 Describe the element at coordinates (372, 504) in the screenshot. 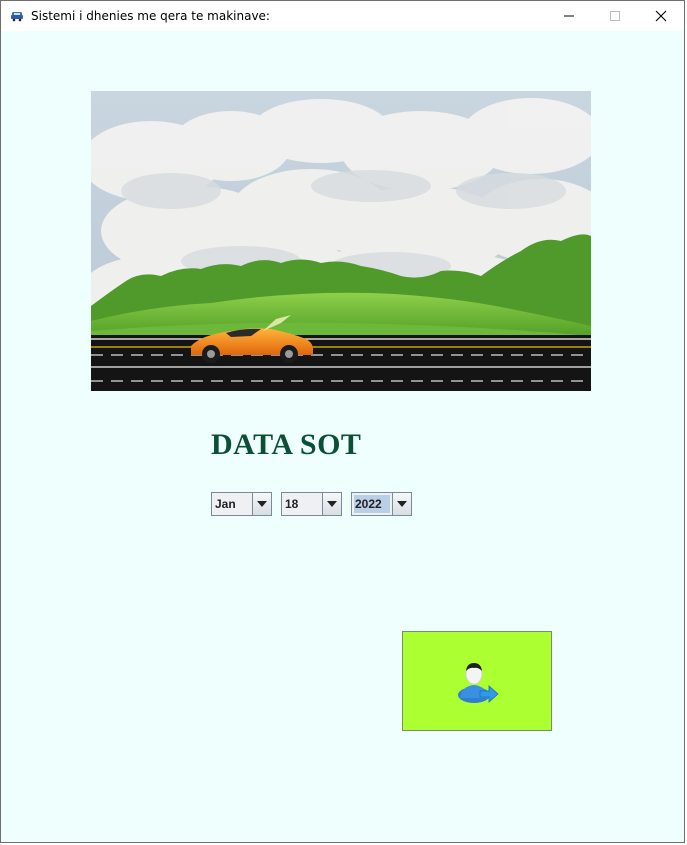

I see `year-value: 2022` at that location.